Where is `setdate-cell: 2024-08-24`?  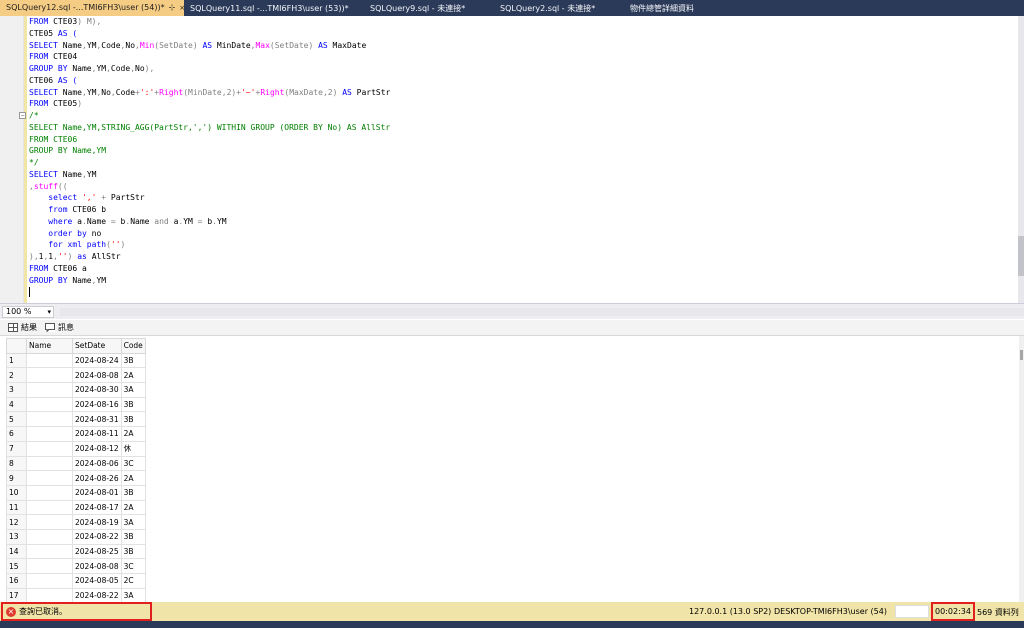
setdate-cell: 2024-08-24 is located at coordinates (97, 360).